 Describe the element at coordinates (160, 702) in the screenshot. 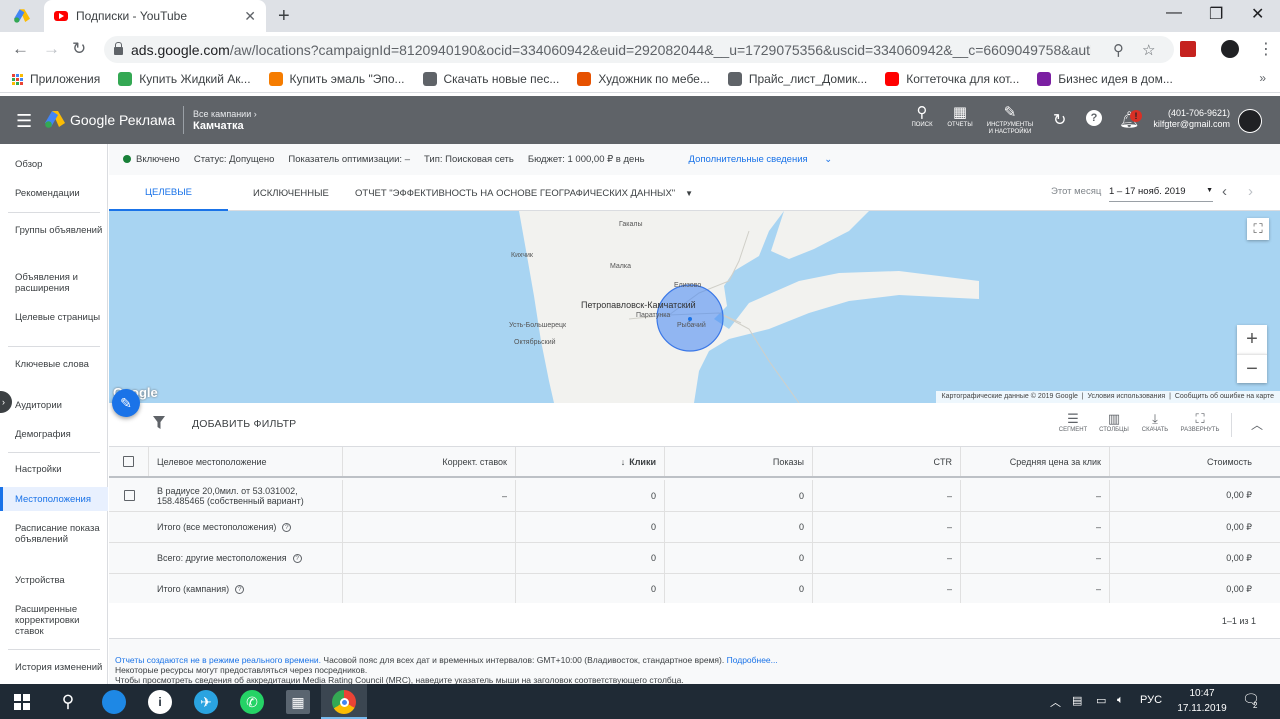

I see `info-app-icon: i` at that location.